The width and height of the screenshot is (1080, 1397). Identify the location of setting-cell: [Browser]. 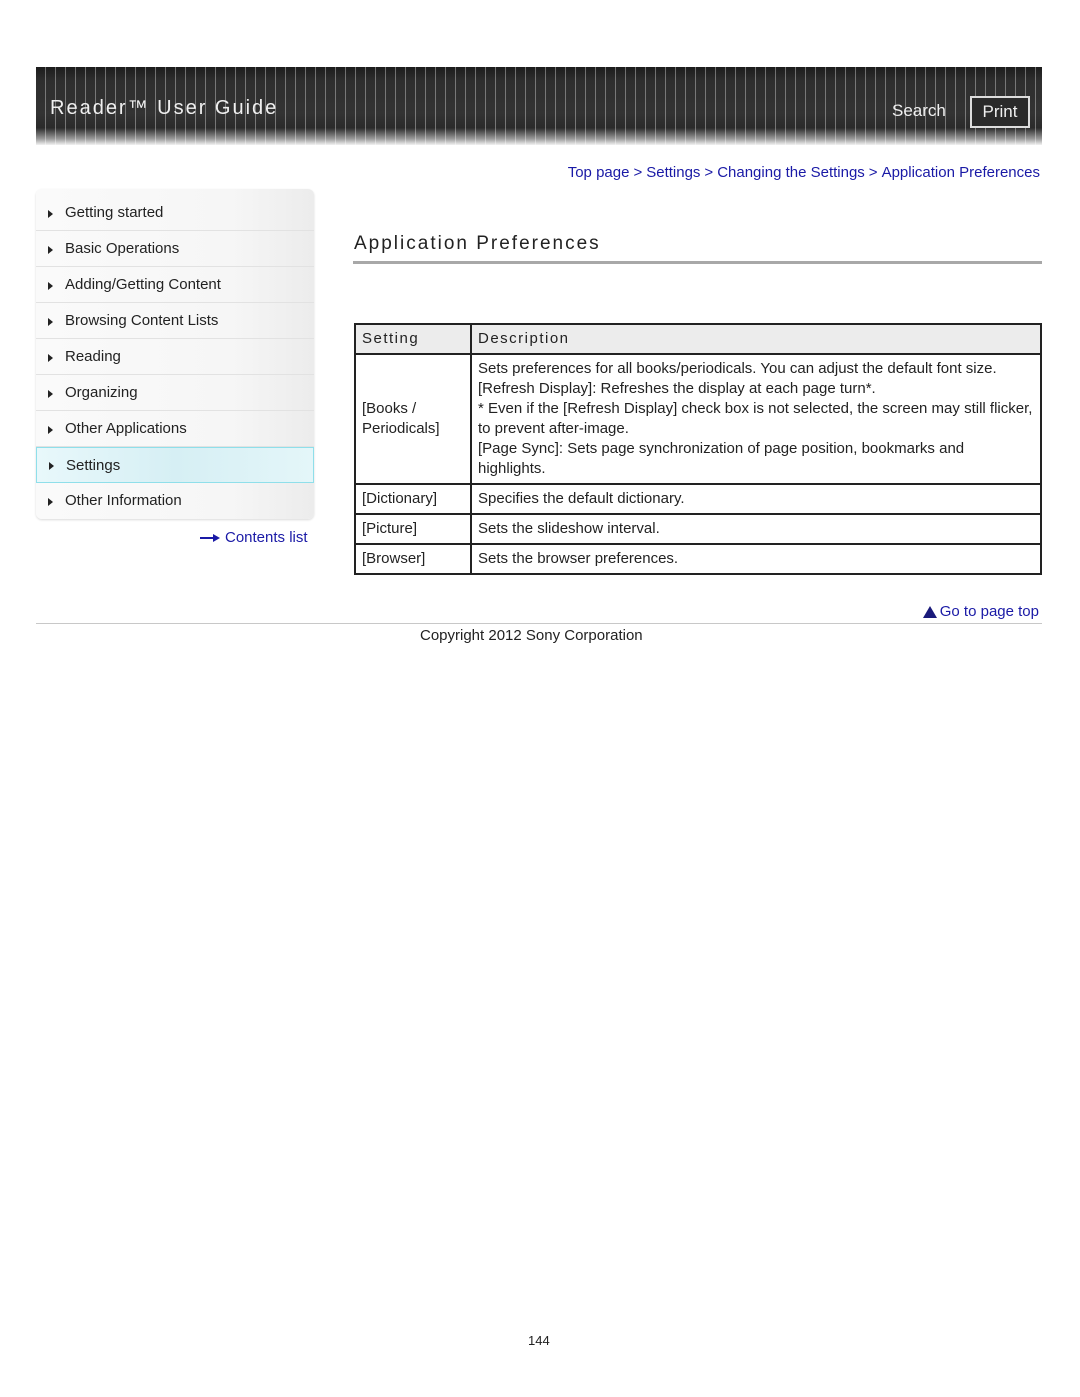
(413, 559).